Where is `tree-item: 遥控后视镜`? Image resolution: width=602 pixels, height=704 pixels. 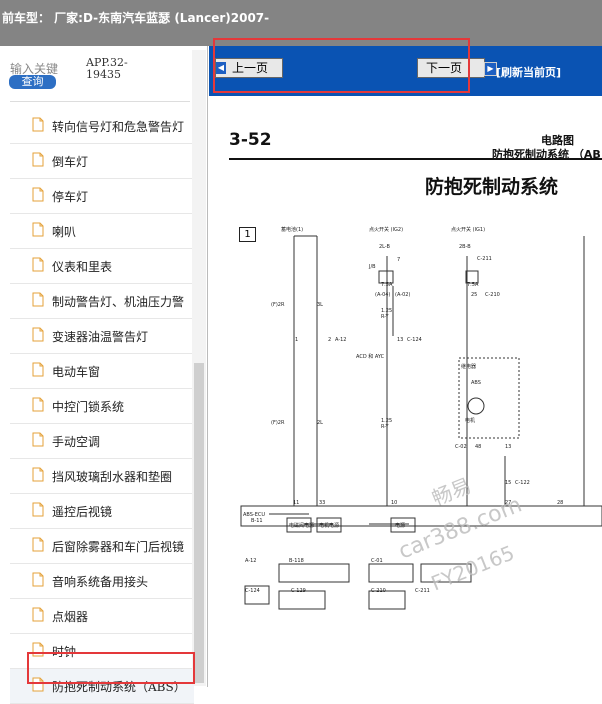 tree-item: 遥控后视镜 is located at coordinates (102, 511).